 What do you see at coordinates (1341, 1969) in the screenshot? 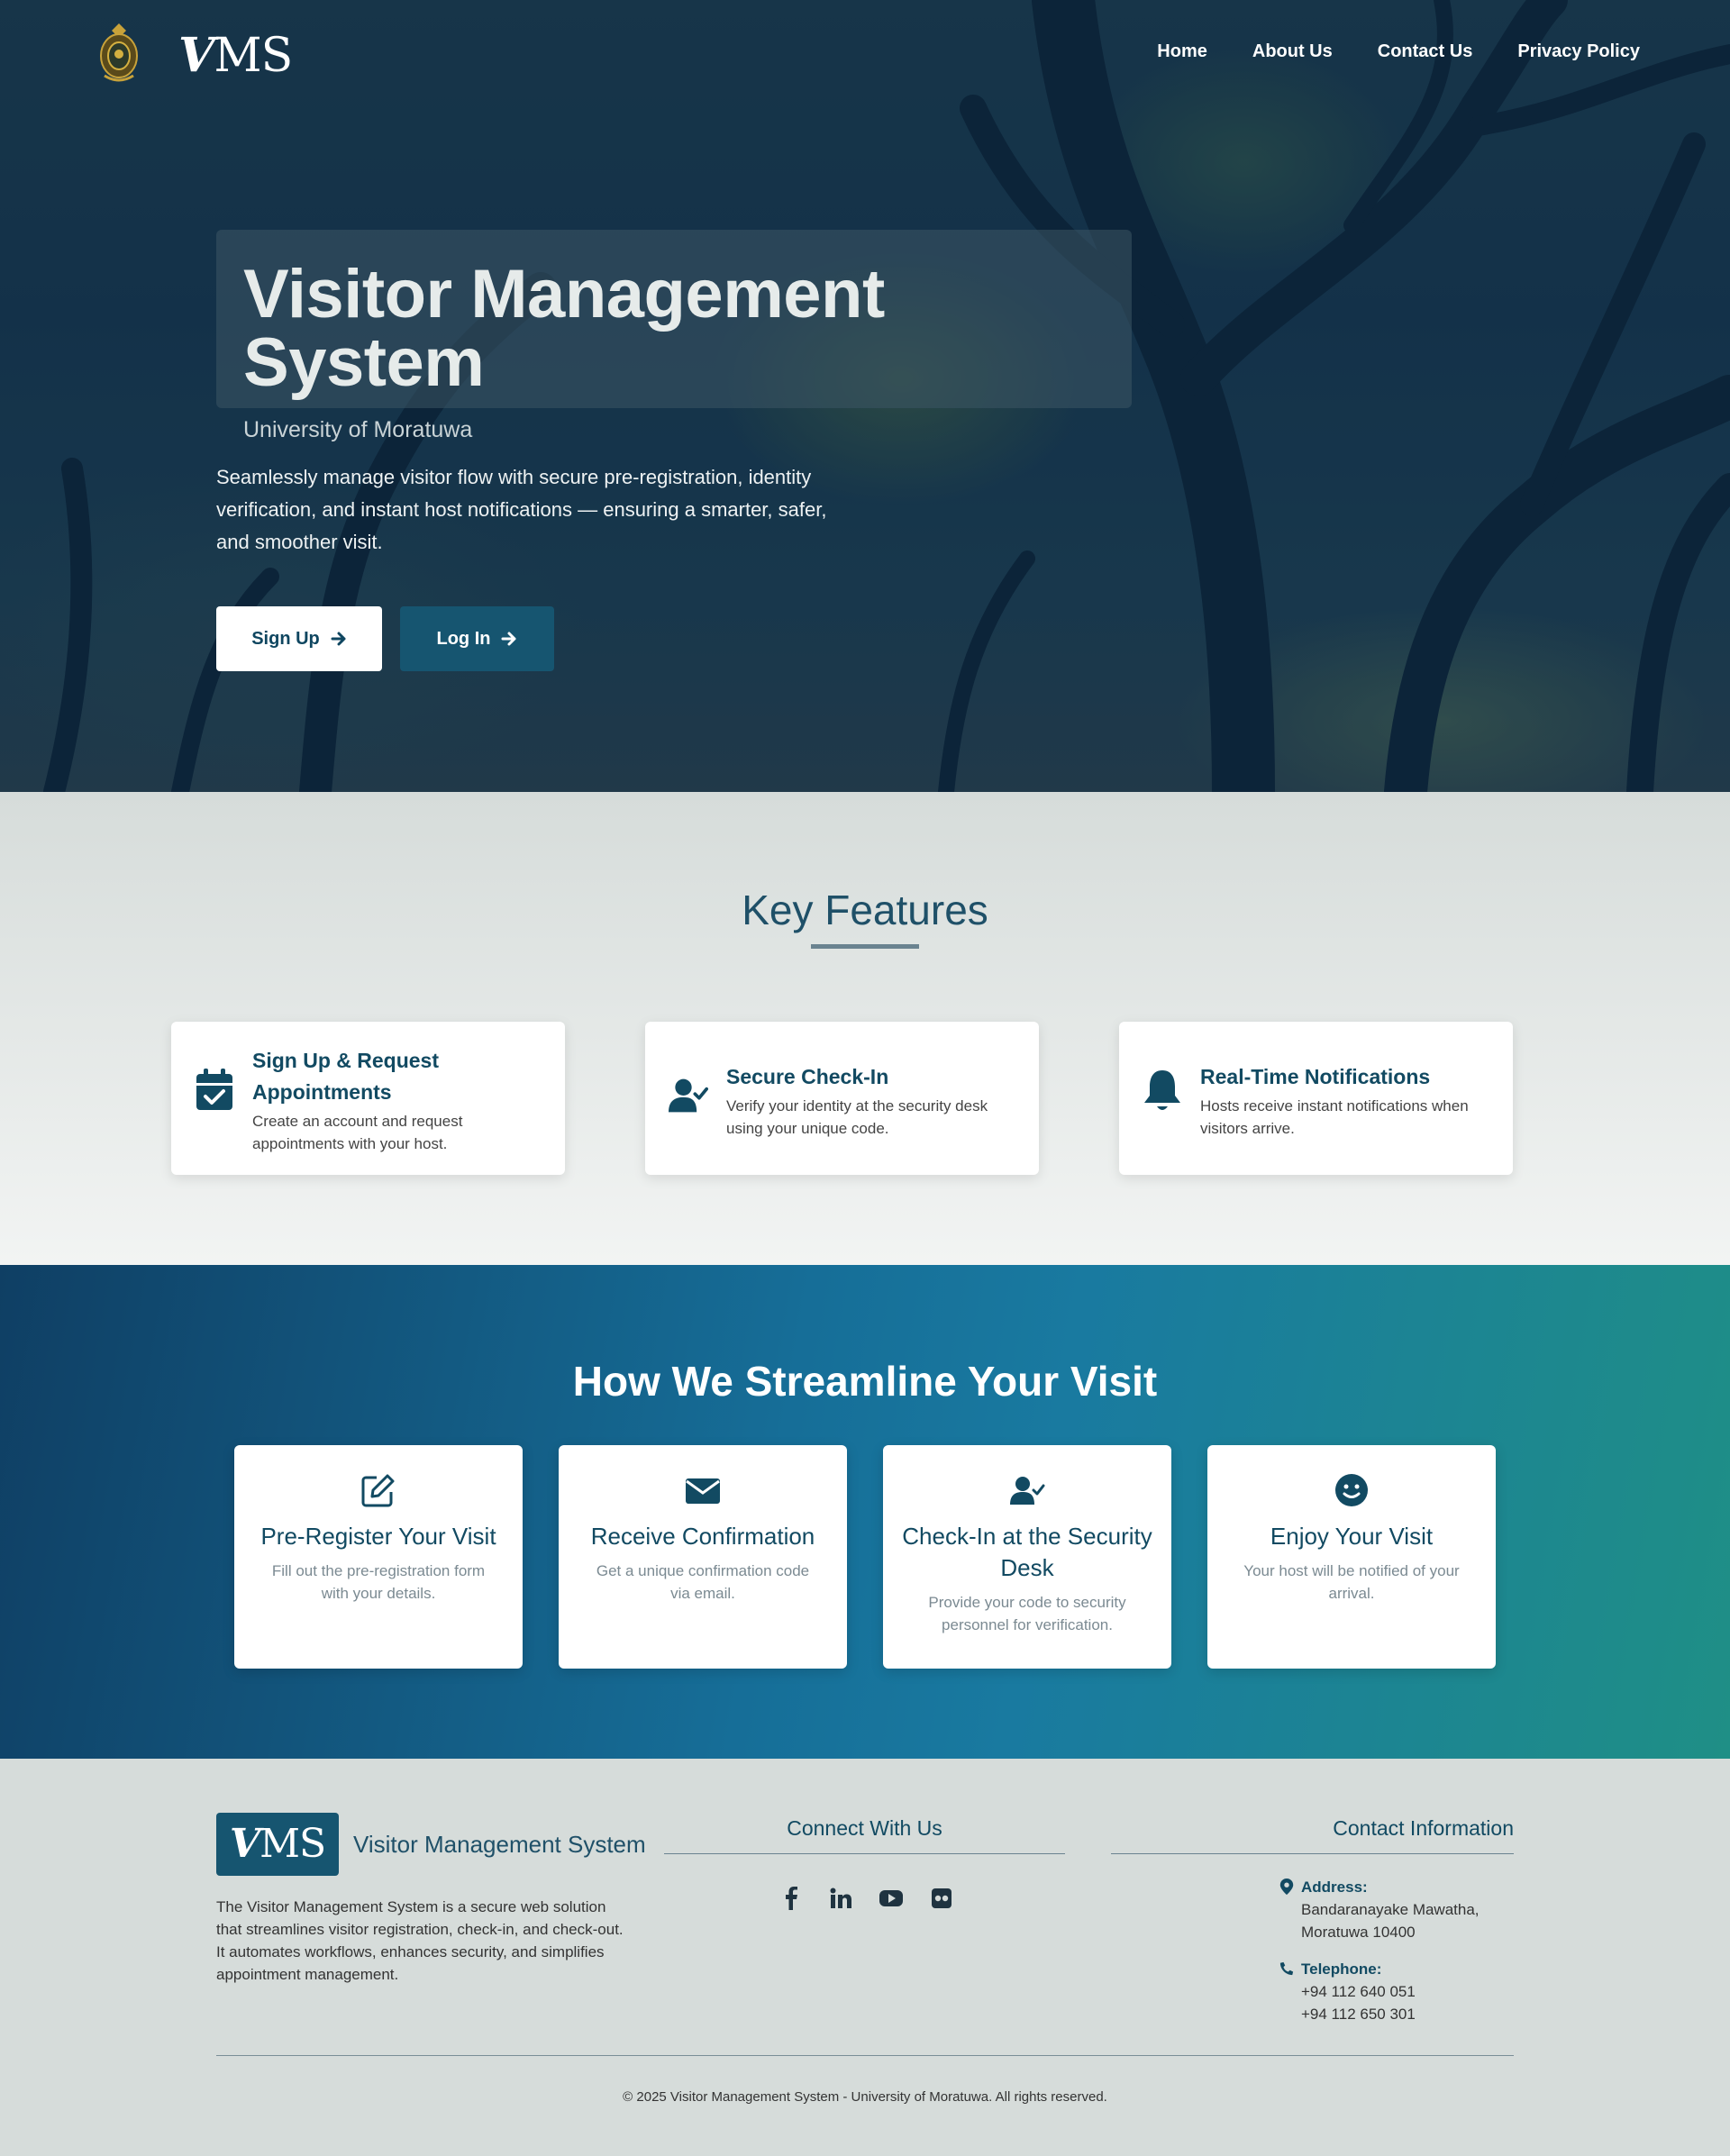
I see `telephone-label: Telephone:` at bounding box center [1341, 1969].